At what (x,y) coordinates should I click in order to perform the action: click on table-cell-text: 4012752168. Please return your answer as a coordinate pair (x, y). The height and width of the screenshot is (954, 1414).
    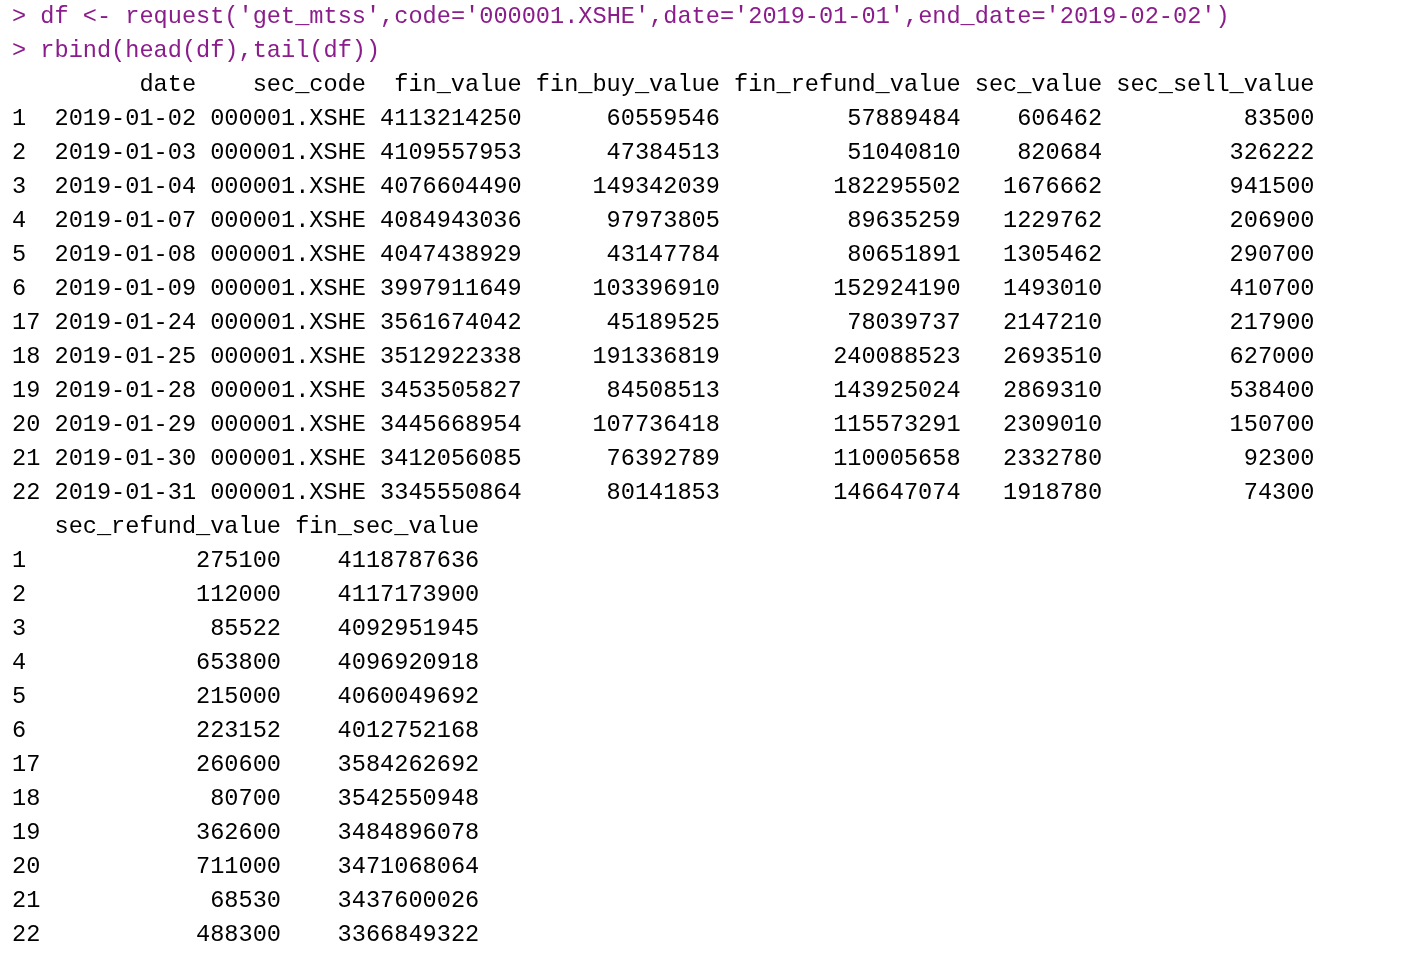
    Looking at the image, I should click on (408, 731).